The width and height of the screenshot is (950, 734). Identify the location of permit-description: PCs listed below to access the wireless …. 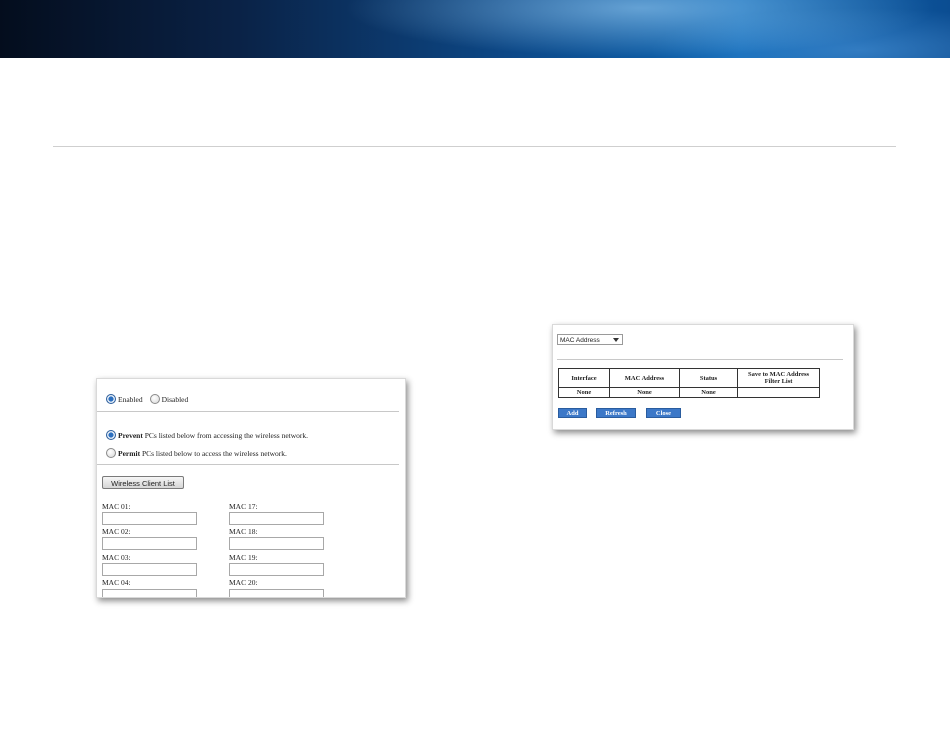
(213, 453).